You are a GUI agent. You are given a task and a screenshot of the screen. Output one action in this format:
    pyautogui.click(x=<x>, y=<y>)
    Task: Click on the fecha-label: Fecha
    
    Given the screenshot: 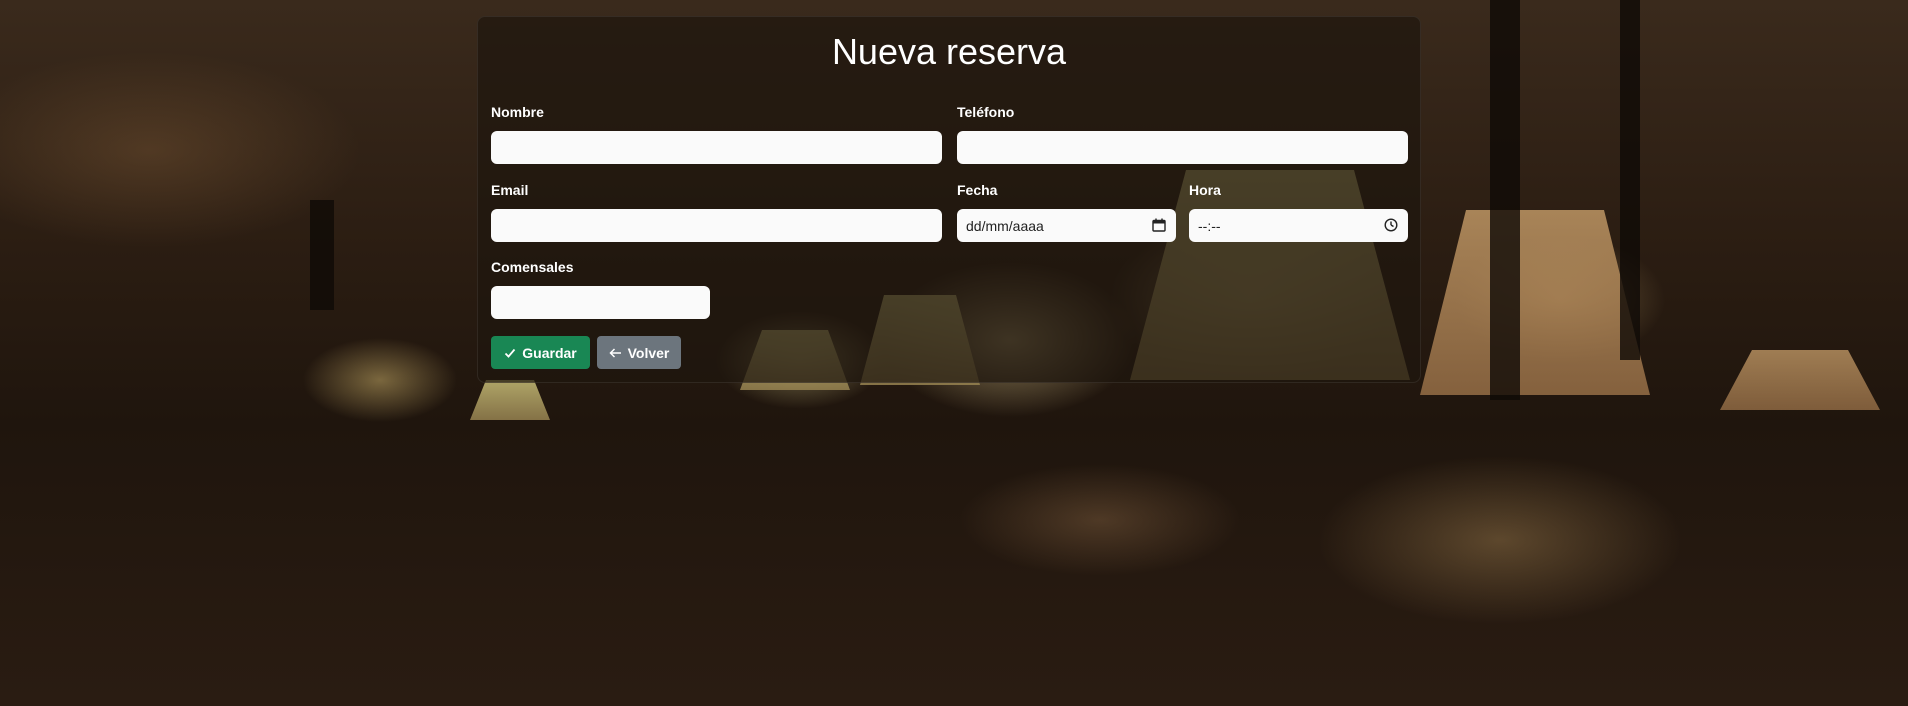 What is the action you would take?
    pyautogui.click(x=977, y=190)
    